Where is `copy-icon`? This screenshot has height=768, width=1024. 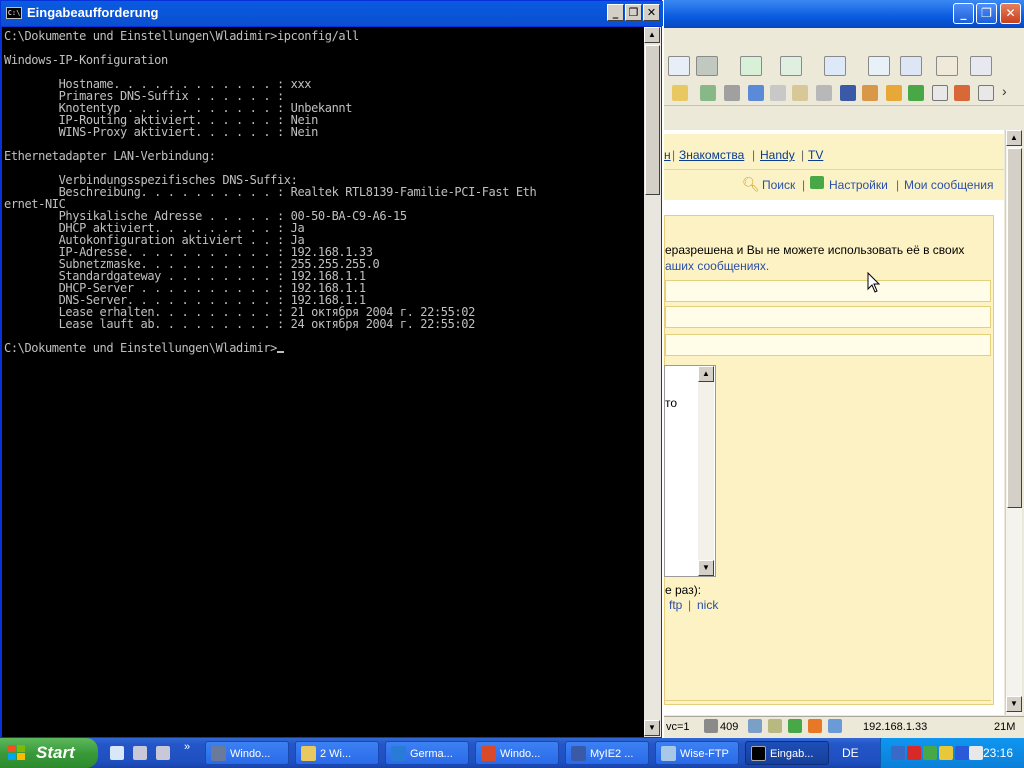 copy-icon is located at coordinates (756, 93).